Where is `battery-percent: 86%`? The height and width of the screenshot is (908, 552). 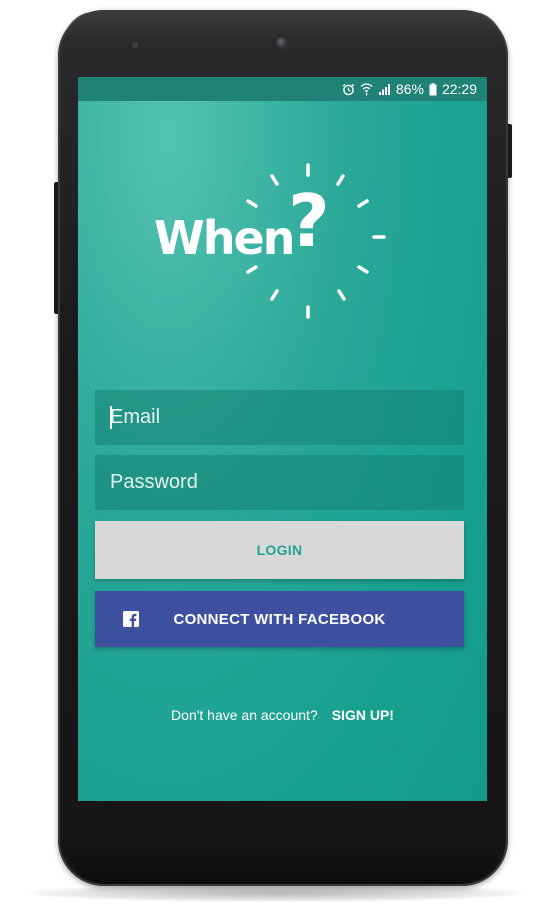 battery-percent: 86% is located at coordinates (409, 89).